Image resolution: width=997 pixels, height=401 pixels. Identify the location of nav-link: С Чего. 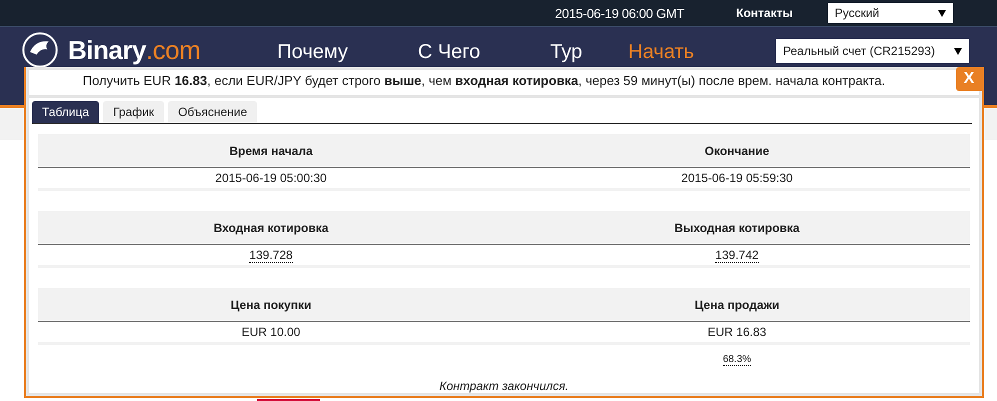
(449, 52).